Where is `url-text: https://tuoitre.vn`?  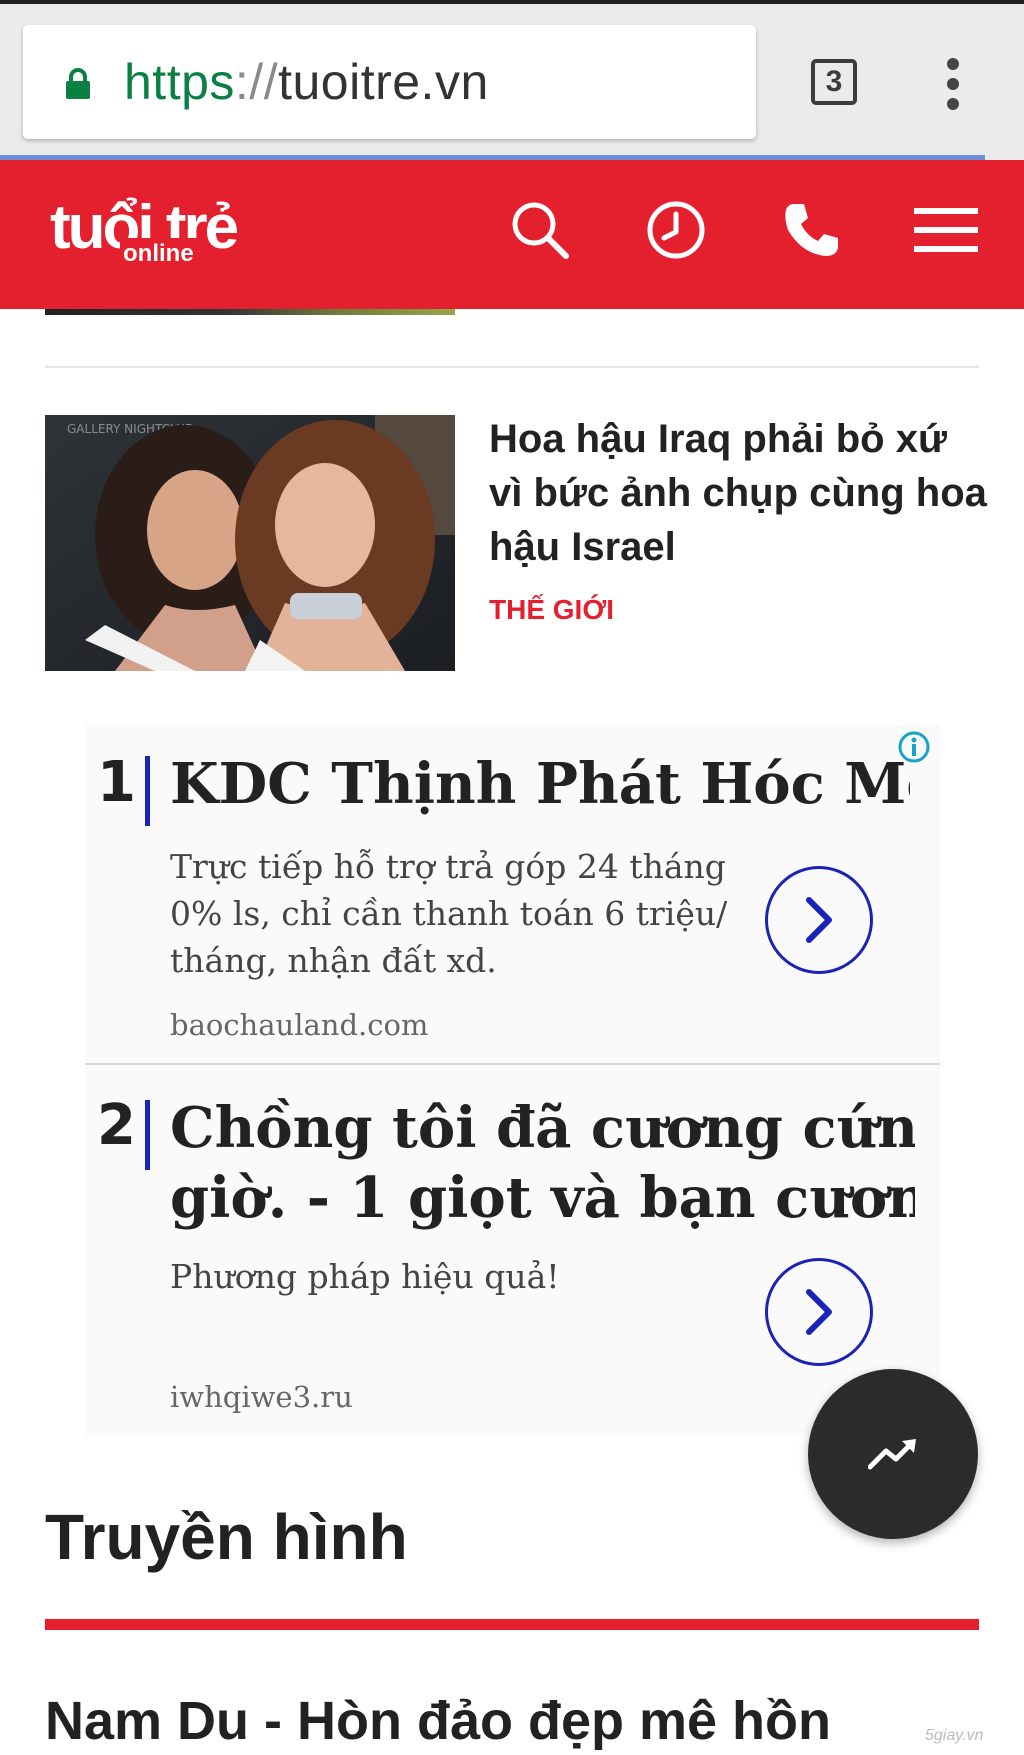 url-text: https://tuoitre.vn is located at coordinates (306, 82).